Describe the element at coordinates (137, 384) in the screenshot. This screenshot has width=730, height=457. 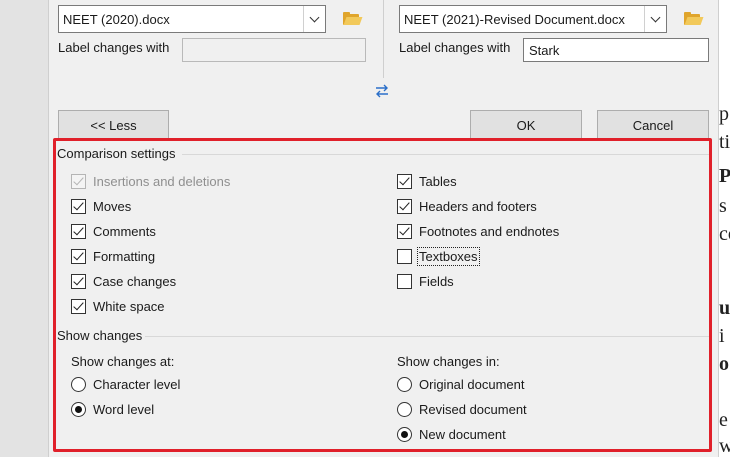
I see `radio-label: Character level` at that location.